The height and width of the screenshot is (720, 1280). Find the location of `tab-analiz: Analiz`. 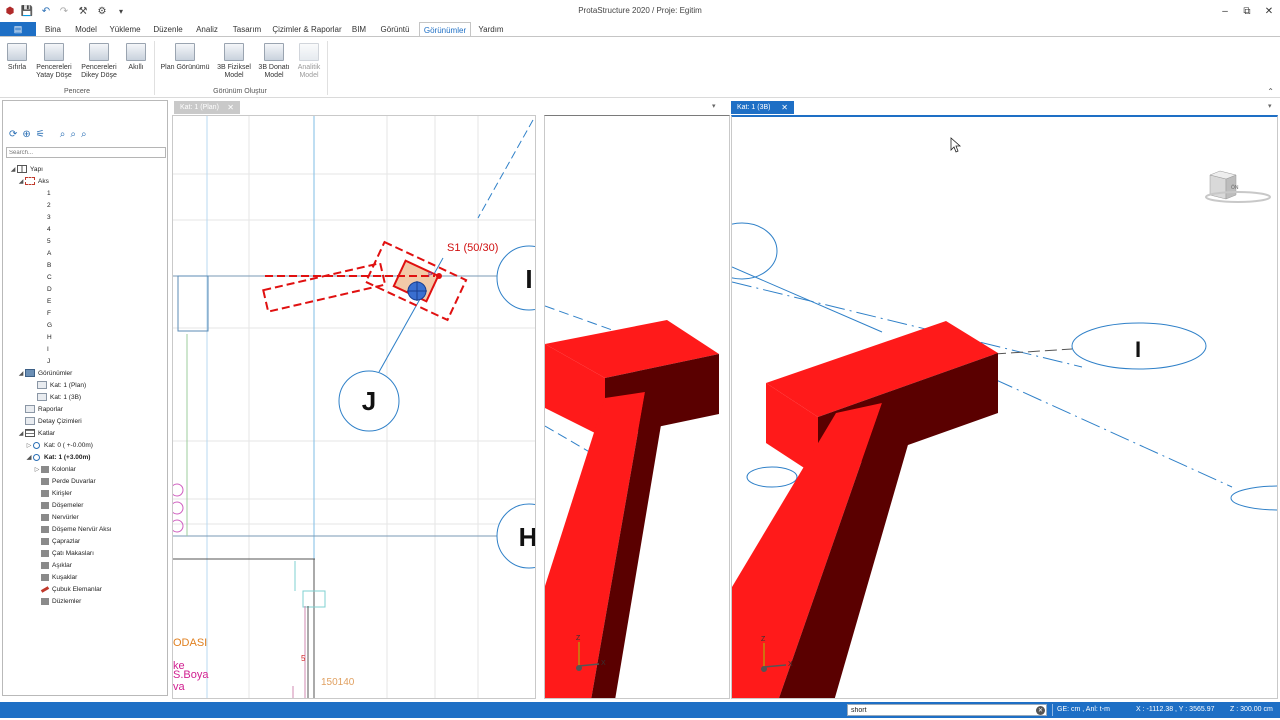

tab-analiz: Analiz is located at coordinates (207, 29).